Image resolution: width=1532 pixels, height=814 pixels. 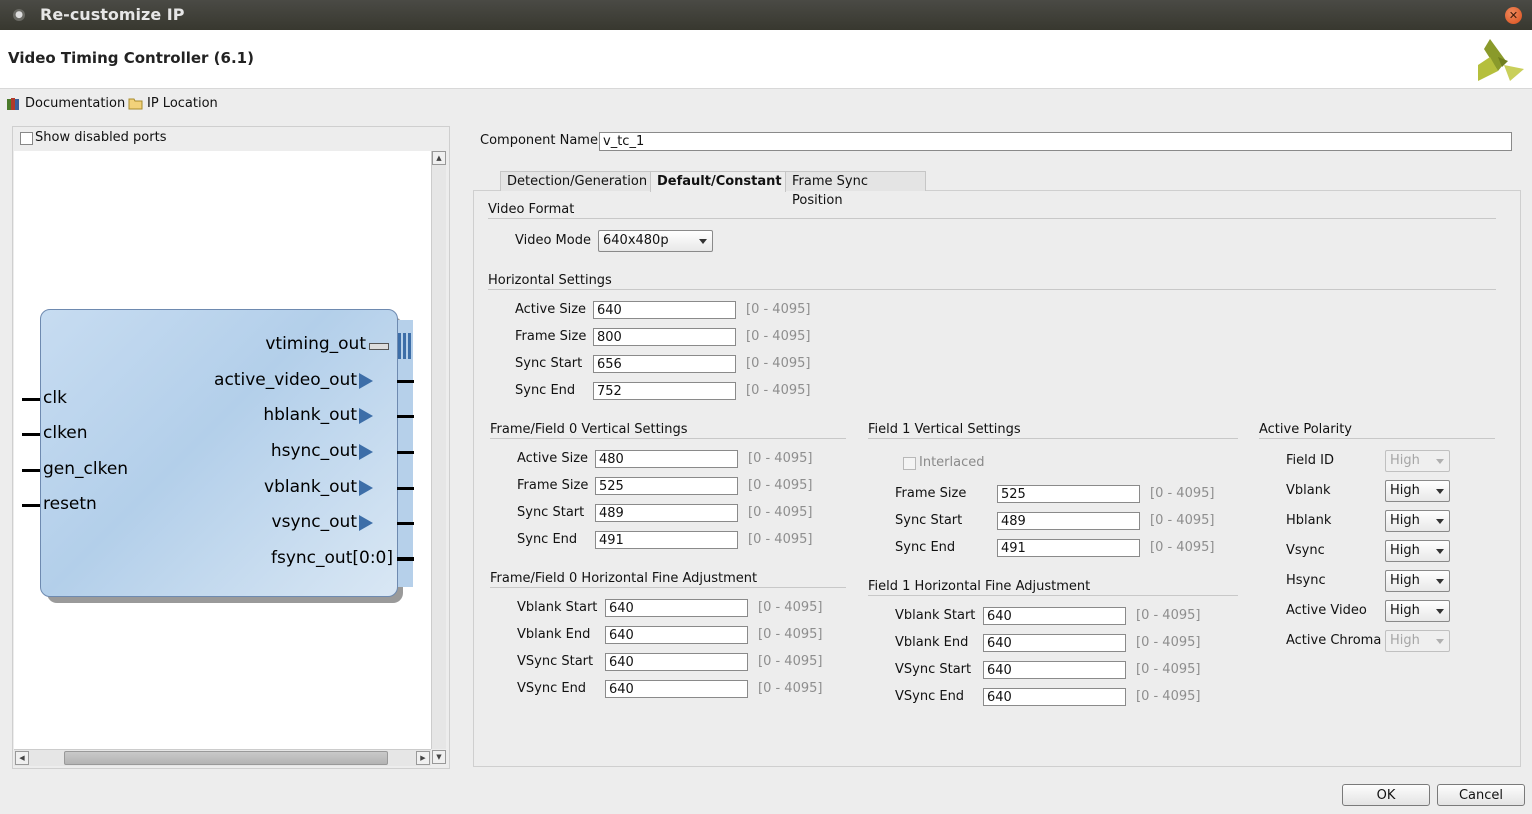 I want to click on tab-detection-generation: Detection/Generation, so click(x=575, y=181).